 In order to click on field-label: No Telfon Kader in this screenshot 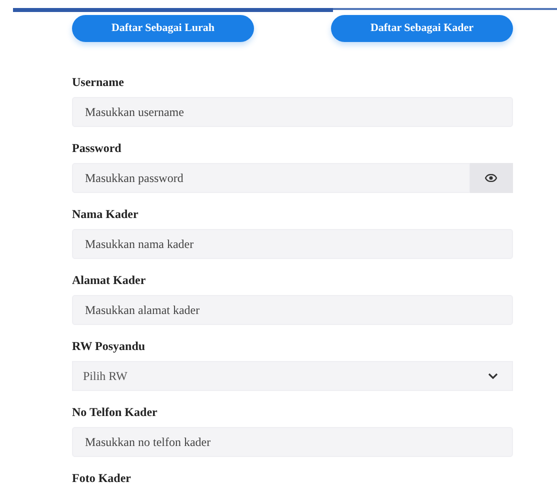, I will do `click(115, 412)`.